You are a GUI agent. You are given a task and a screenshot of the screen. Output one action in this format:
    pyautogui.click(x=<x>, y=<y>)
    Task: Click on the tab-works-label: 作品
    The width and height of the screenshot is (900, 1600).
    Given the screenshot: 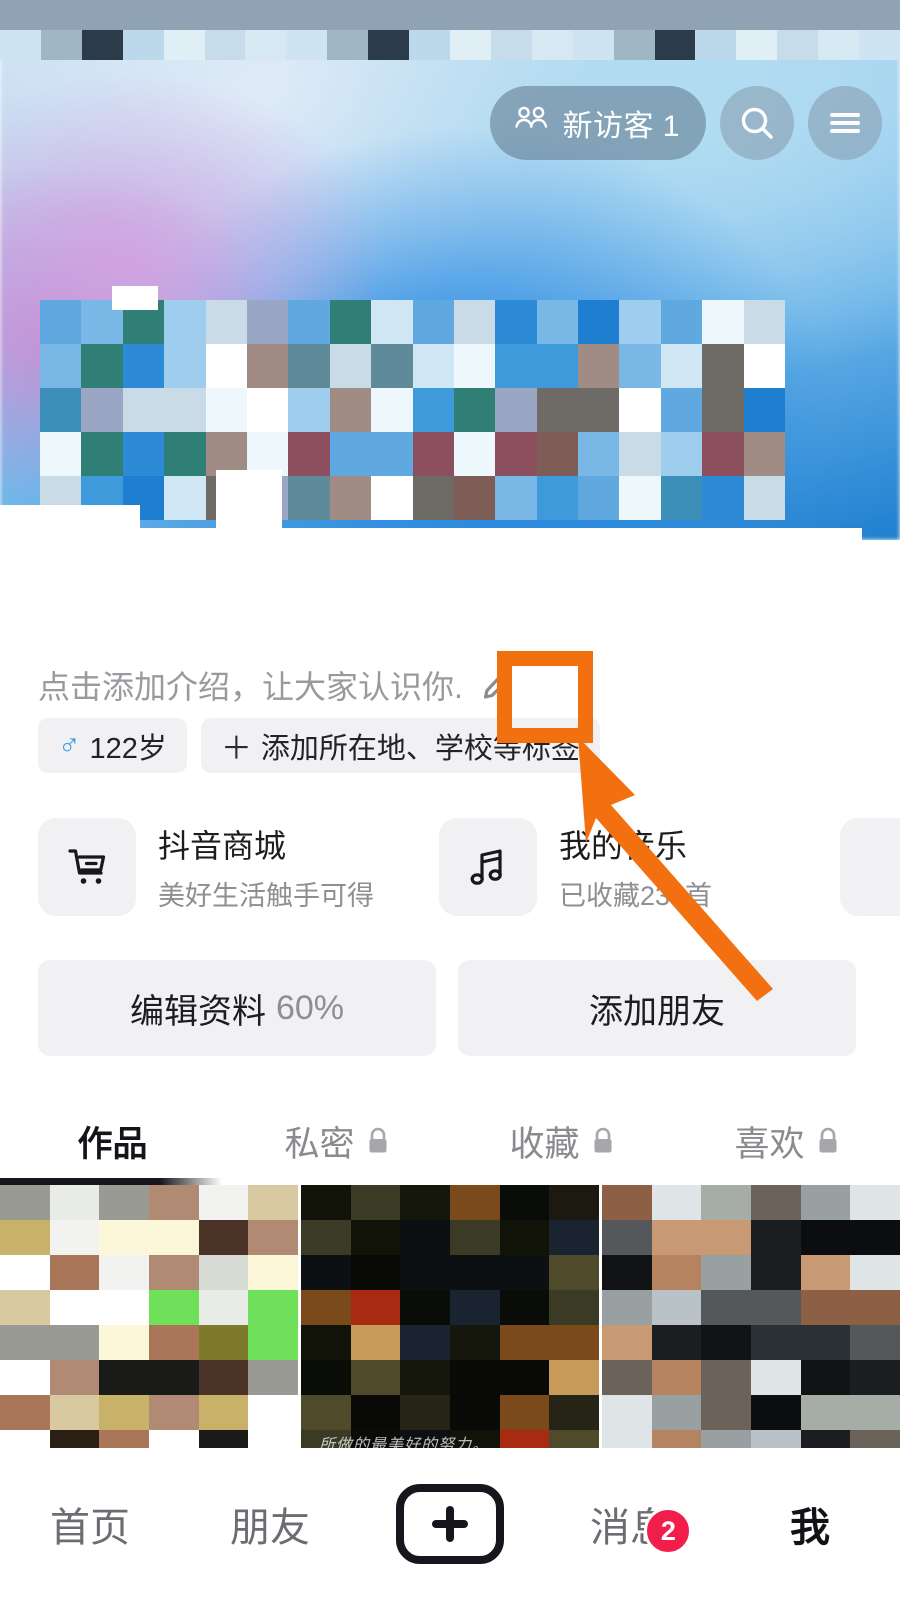 What is the action you would take?
    pyautogui.click(x=112, y=1144)
    